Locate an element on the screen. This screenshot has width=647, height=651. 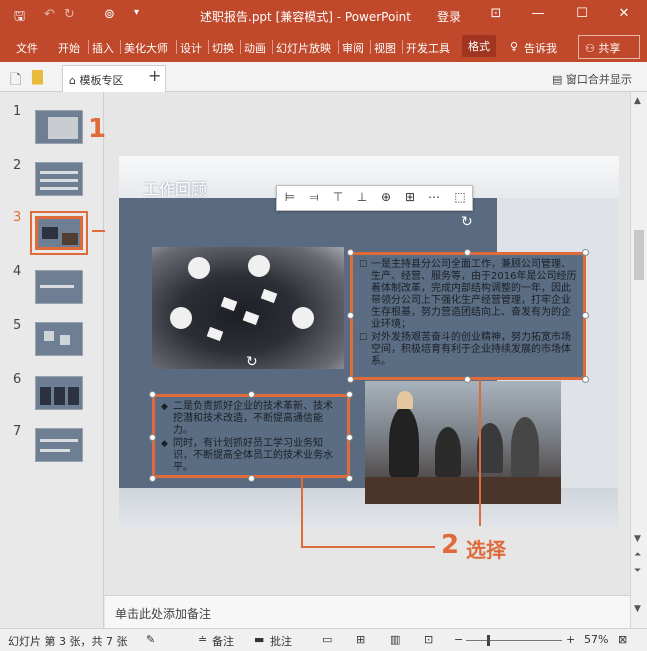
redo-icon: ↻ is located at coordinates (69, 14).